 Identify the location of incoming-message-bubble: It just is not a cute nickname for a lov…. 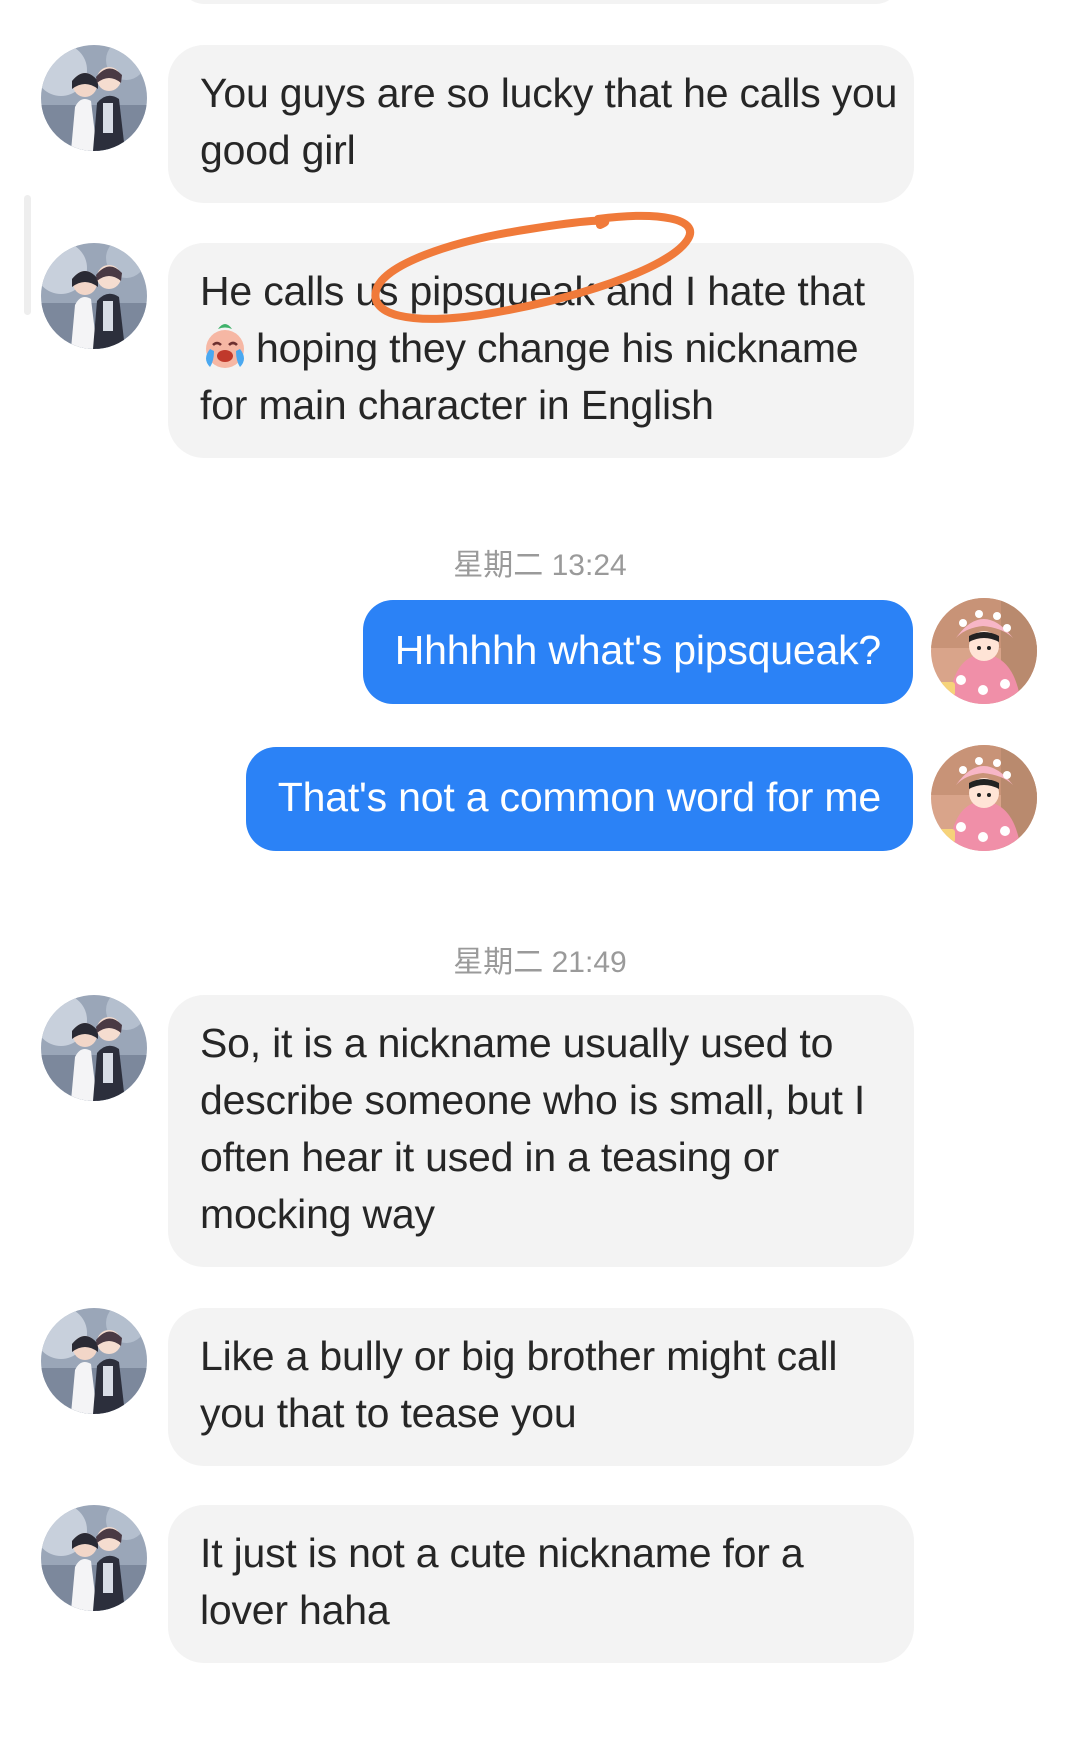
(541, 1584).